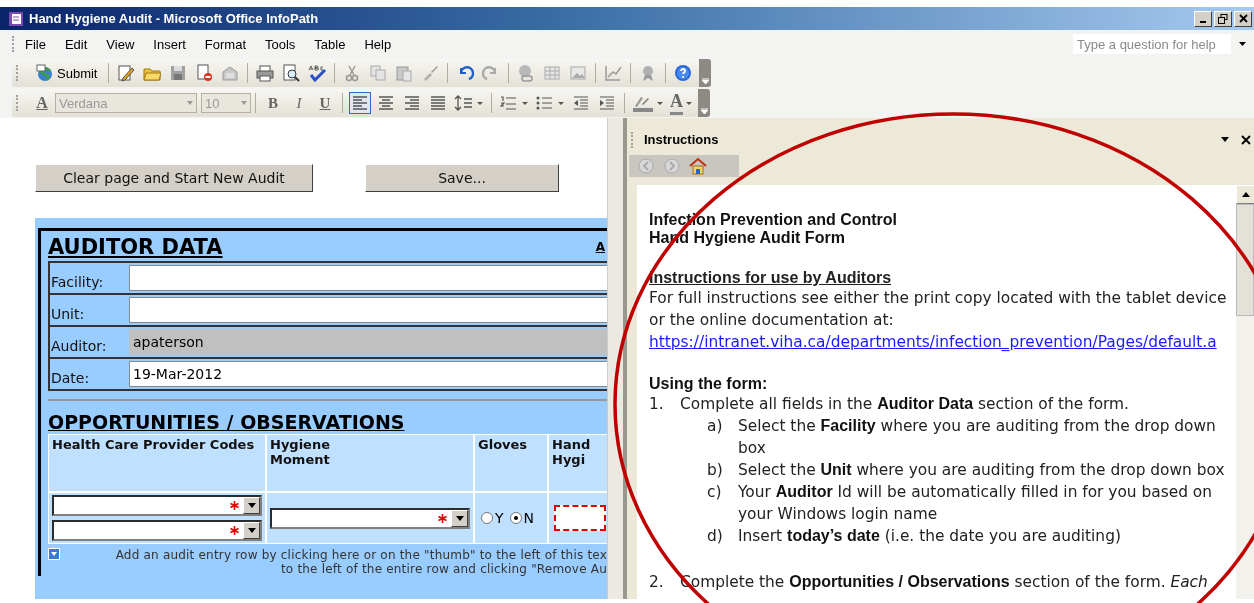 The width and height of the screenshot is (1254, 603). Describe the element at coordinates (174, 18) in the screenshot. I see `window-title: Hand Hygiene Audit - Microsoft Office InfoPath` at that location.